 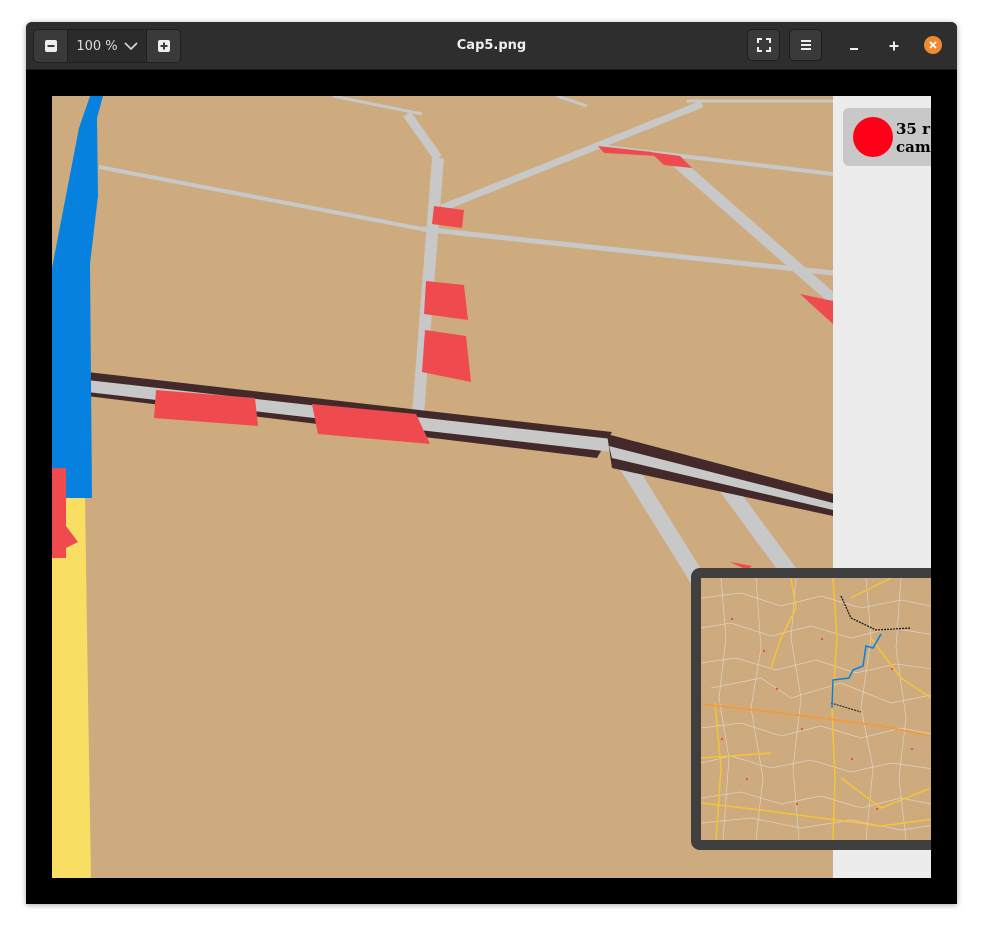 I want to click on zoom-level-value: 100 %, so click(x=97, y=46).